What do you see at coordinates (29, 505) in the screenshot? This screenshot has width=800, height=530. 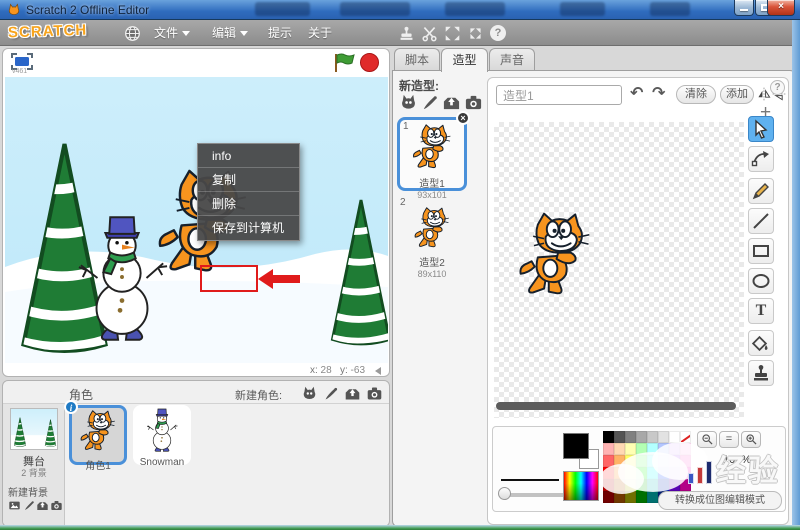 I see `paint-new-backdrop-icon` at bounding box center [29, 505].